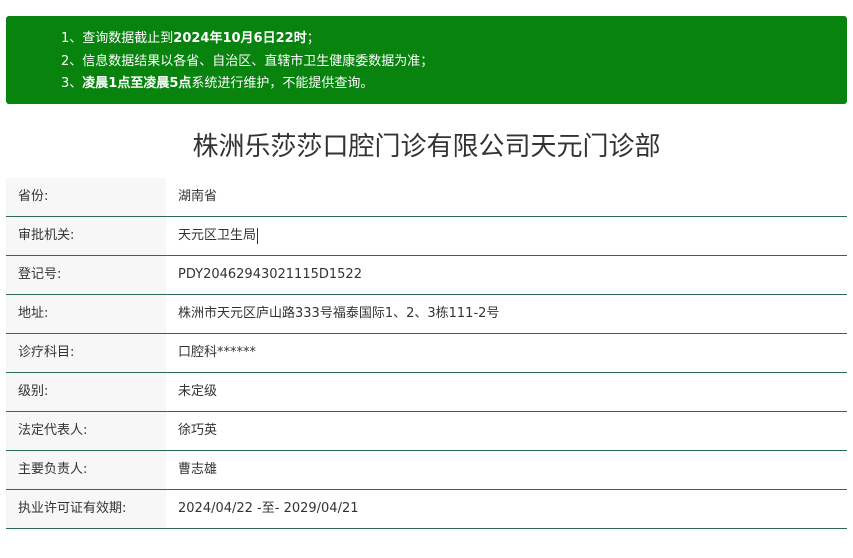 The image size is (853, 558). I want to click on row-label: 法定代表人:, so click(86, 431).